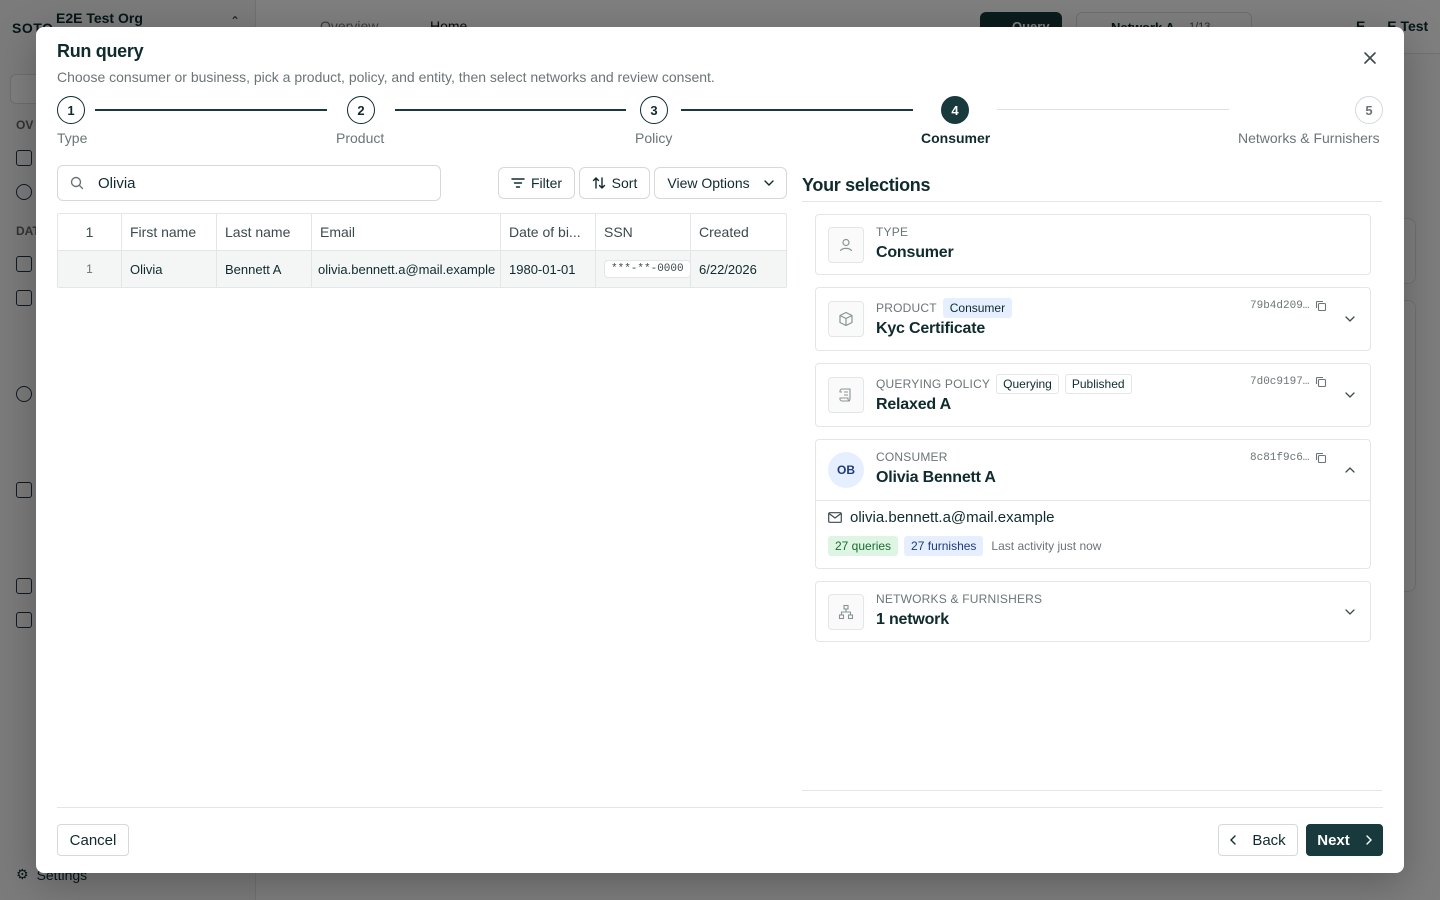 The height and width of the screenshot is (900, 1440). What do you see at coordinates (643, 232) in the screenshot?
I see `column-header-ssn: SSN` at bounding box center [643, 232].